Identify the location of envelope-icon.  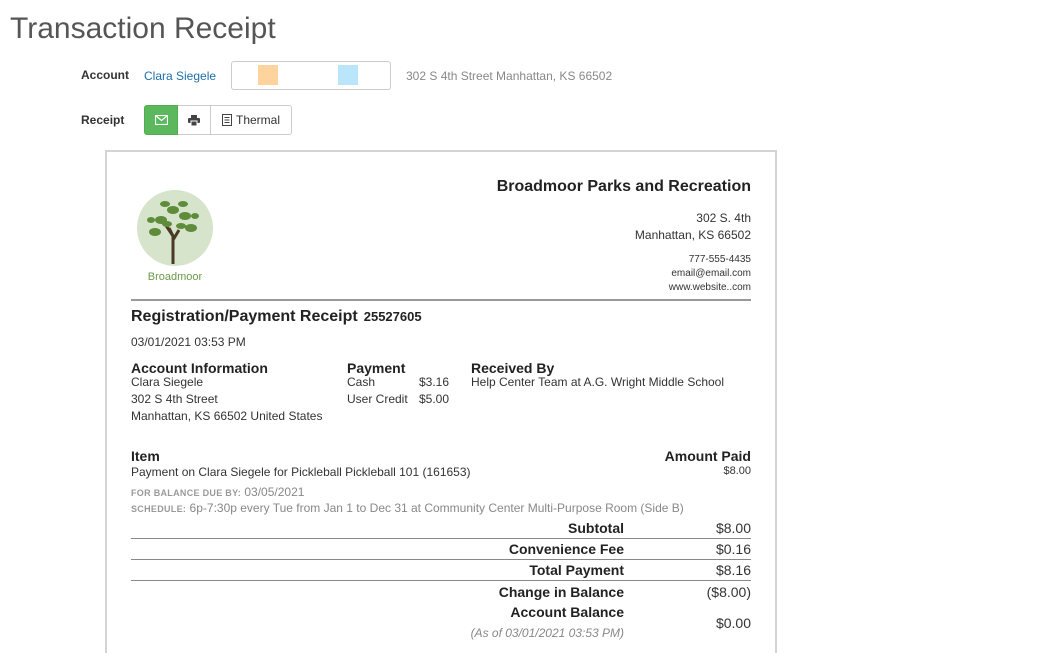
(161, 120).